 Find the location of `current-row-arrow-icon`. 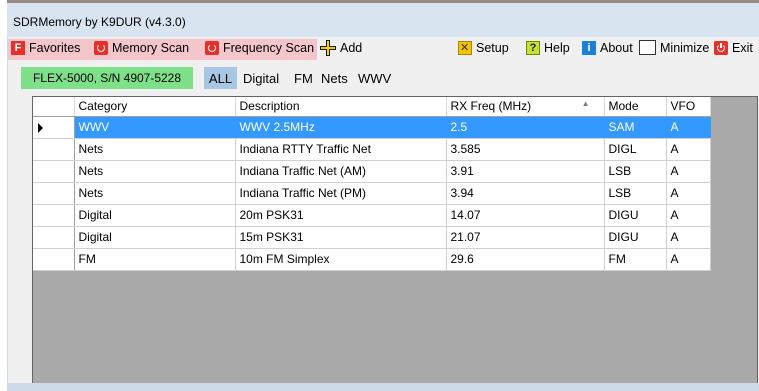

current-row-arrow-icon is located at coordinates (40, 127).